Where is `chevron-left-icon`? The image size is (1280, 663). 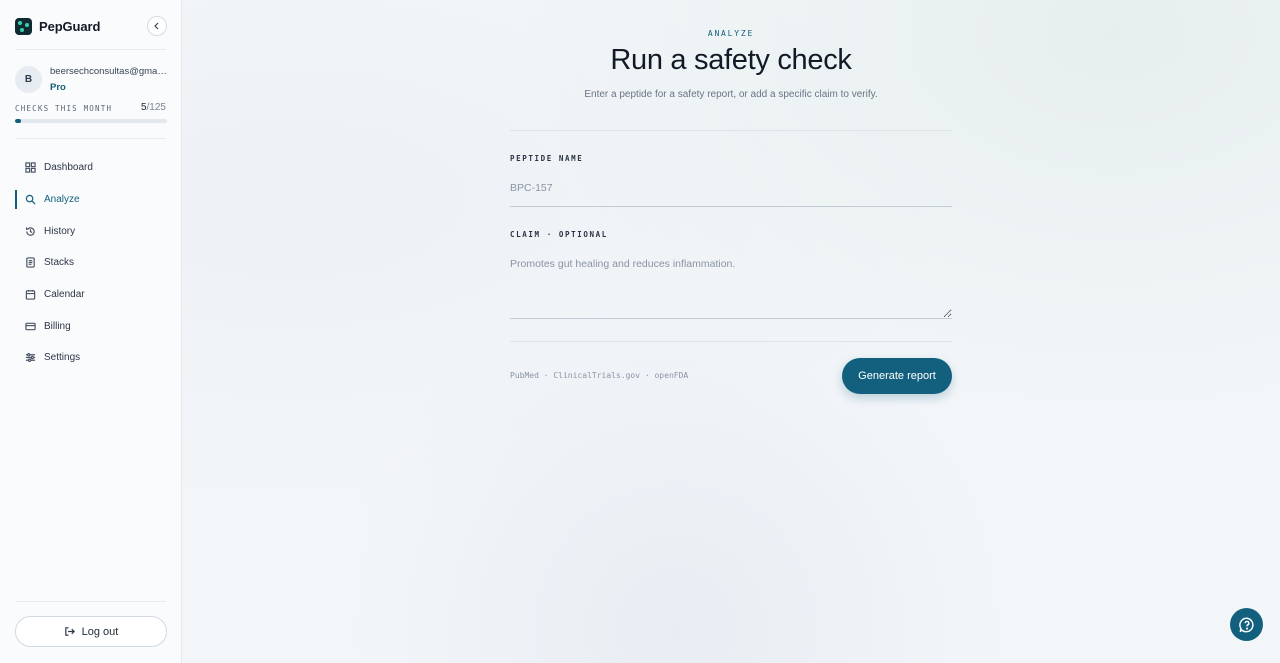
chevron-left-icon is located at coordinates (156, 26).